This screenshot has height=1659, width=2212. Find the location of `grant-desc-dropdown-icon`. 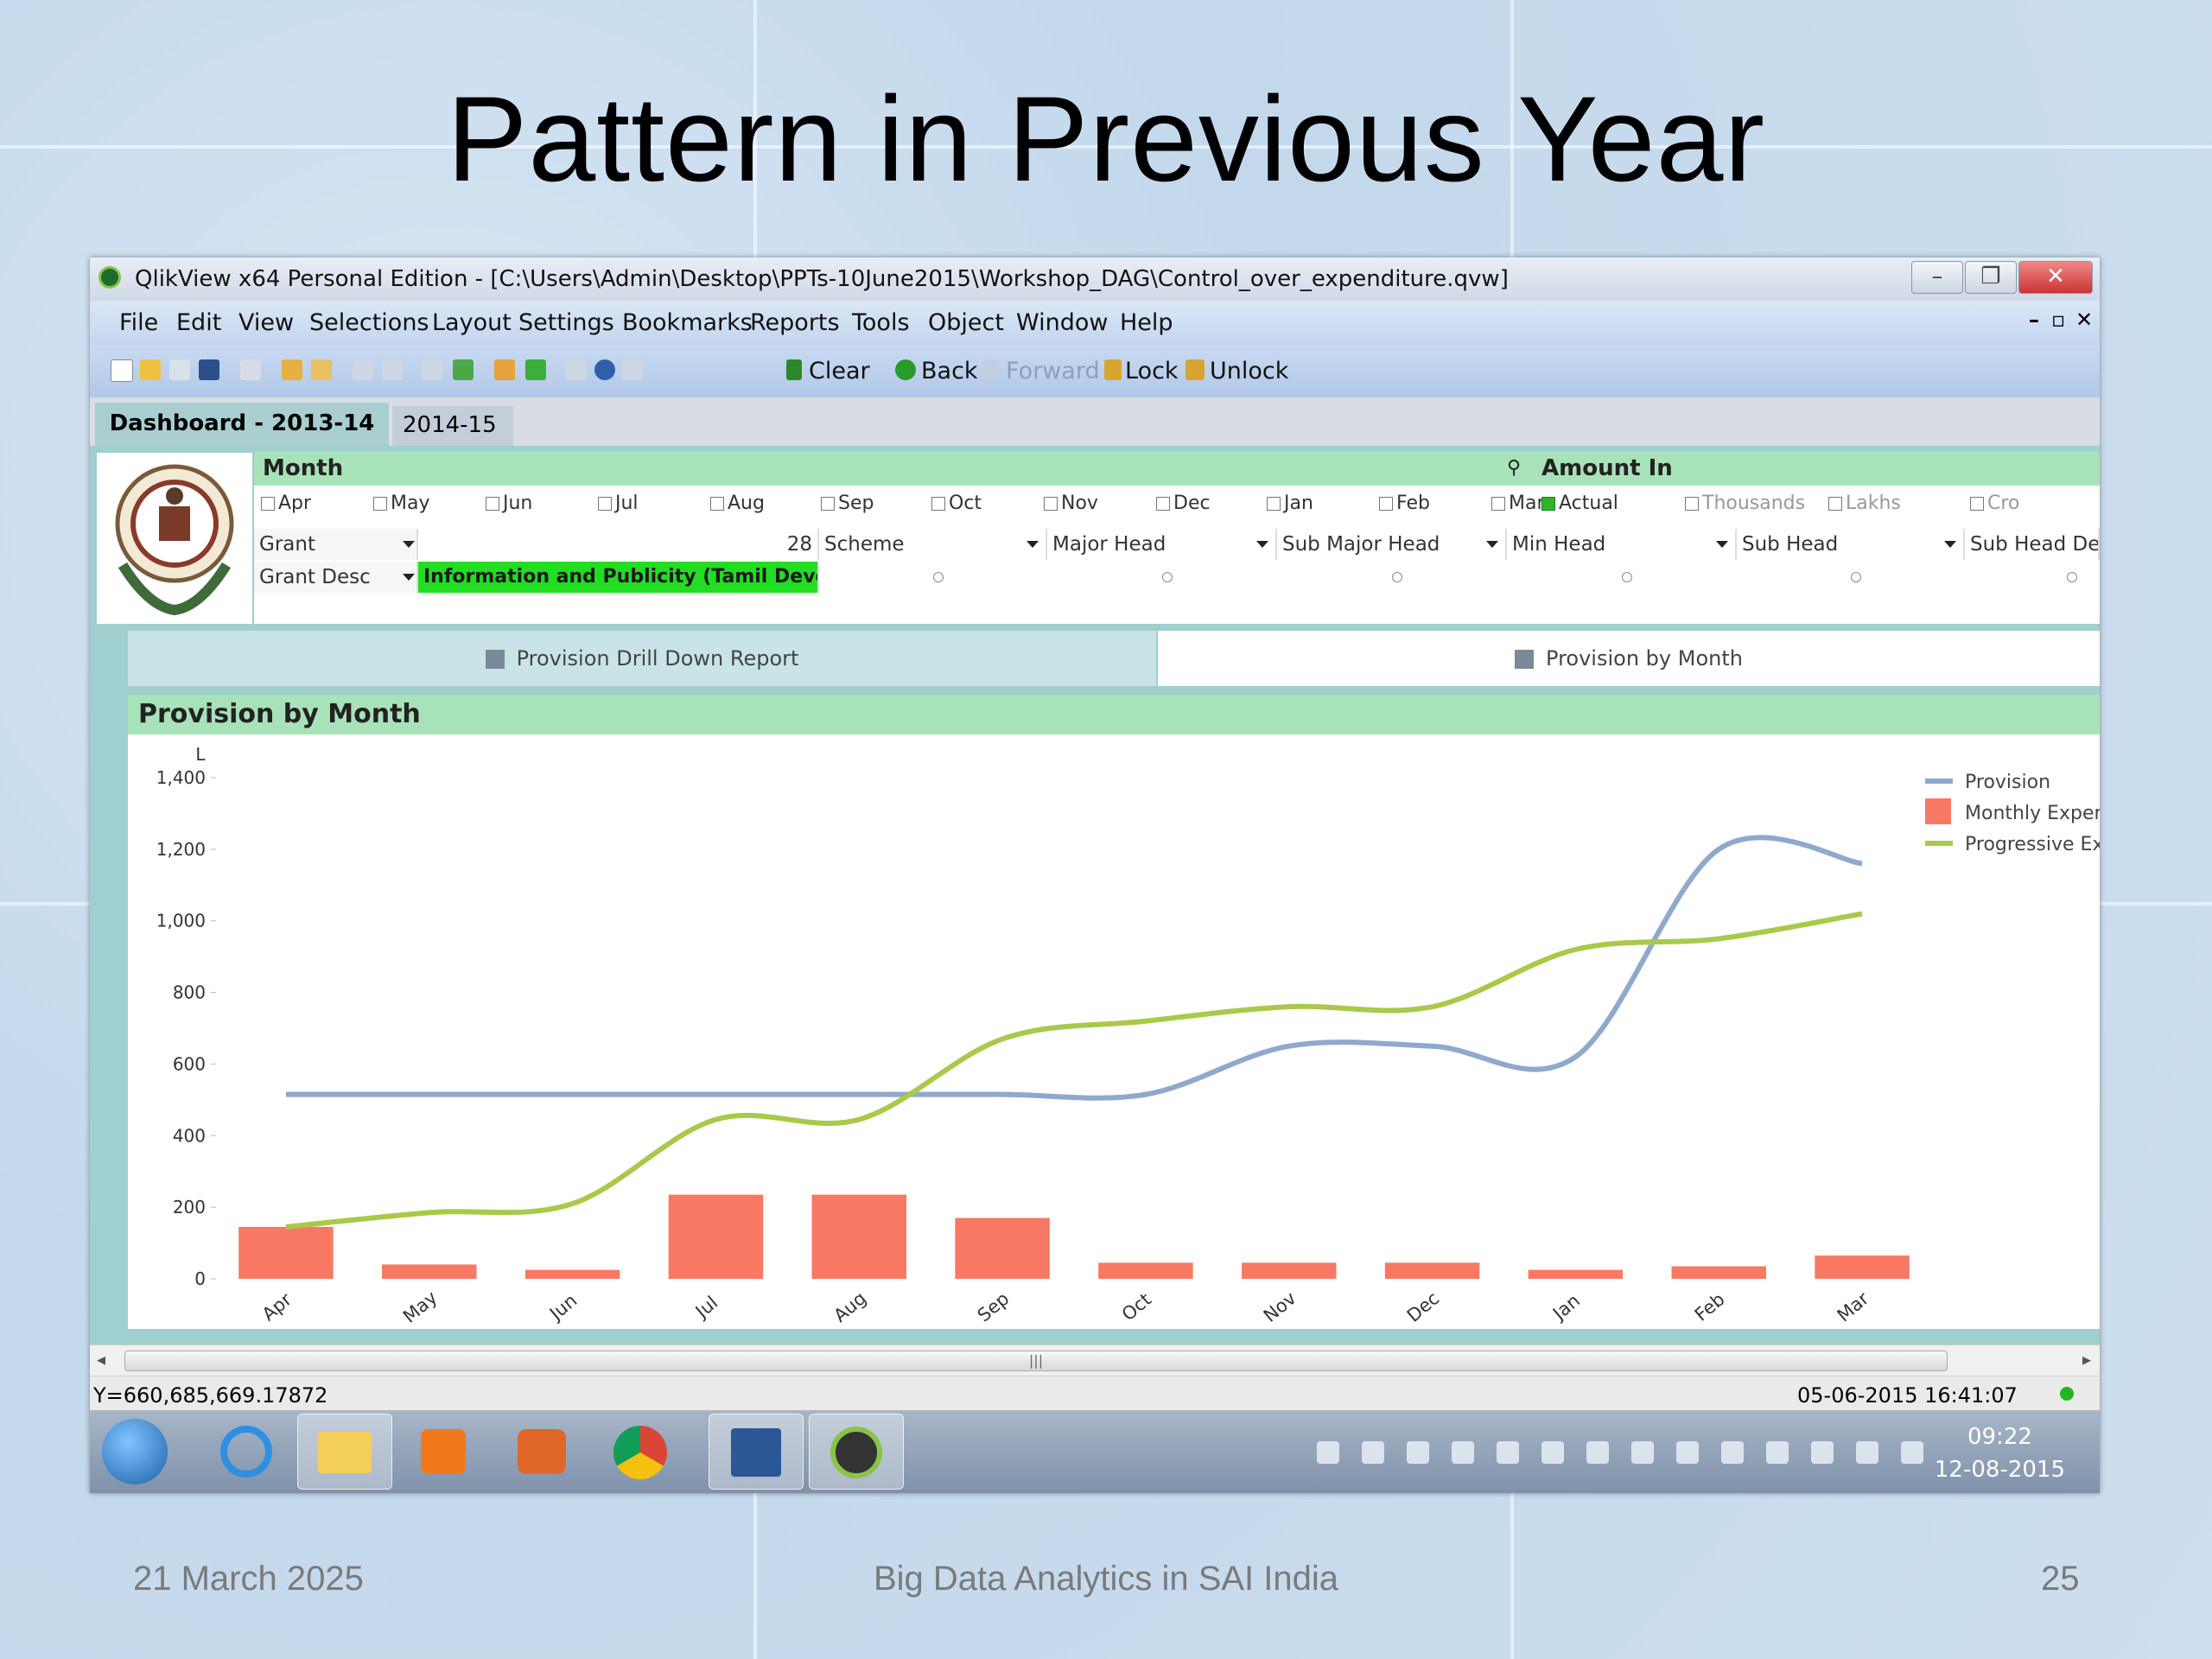

grant-desc-dropdown-icon is located at coordinates (409, 577).